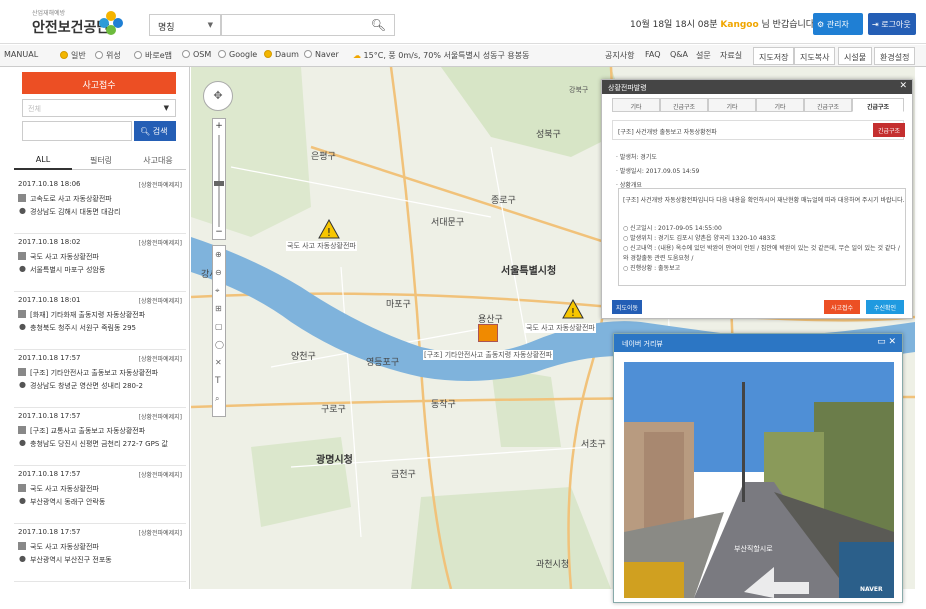  What do you see at coordinates (679, 54) in the screenshot?
I see `link-qna: Q&A` at bounding box center [679, 54].